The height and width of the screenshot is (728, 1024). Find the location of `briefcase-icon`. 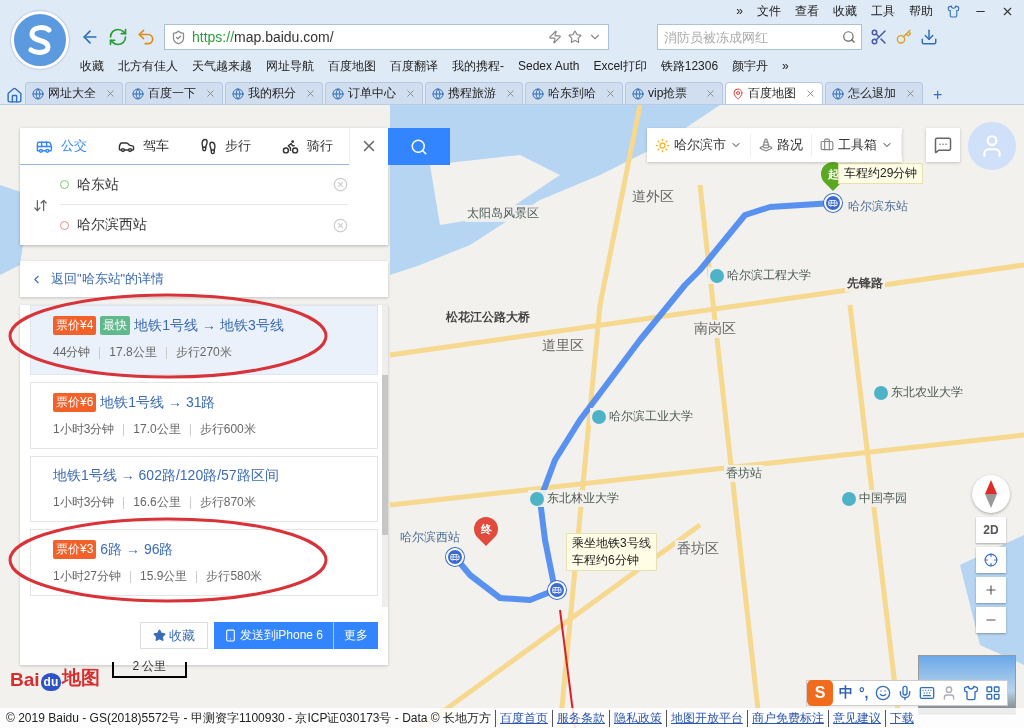

briefcase-icon is located at coordinates (827, 145).